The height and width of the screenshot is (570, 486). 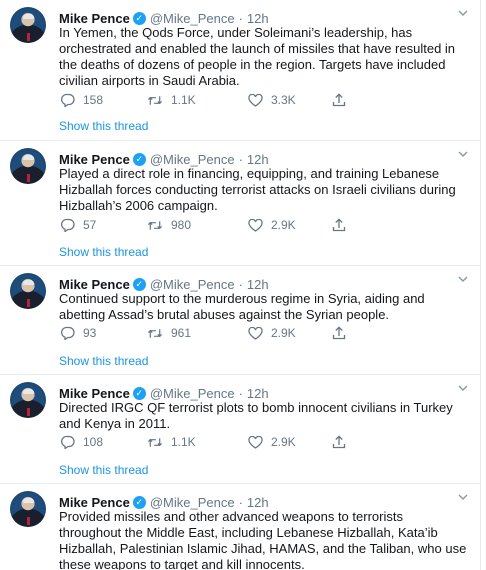 I want to click on tweet-actions: 108 1.1K 2.9K, so click(x=264, y=442).